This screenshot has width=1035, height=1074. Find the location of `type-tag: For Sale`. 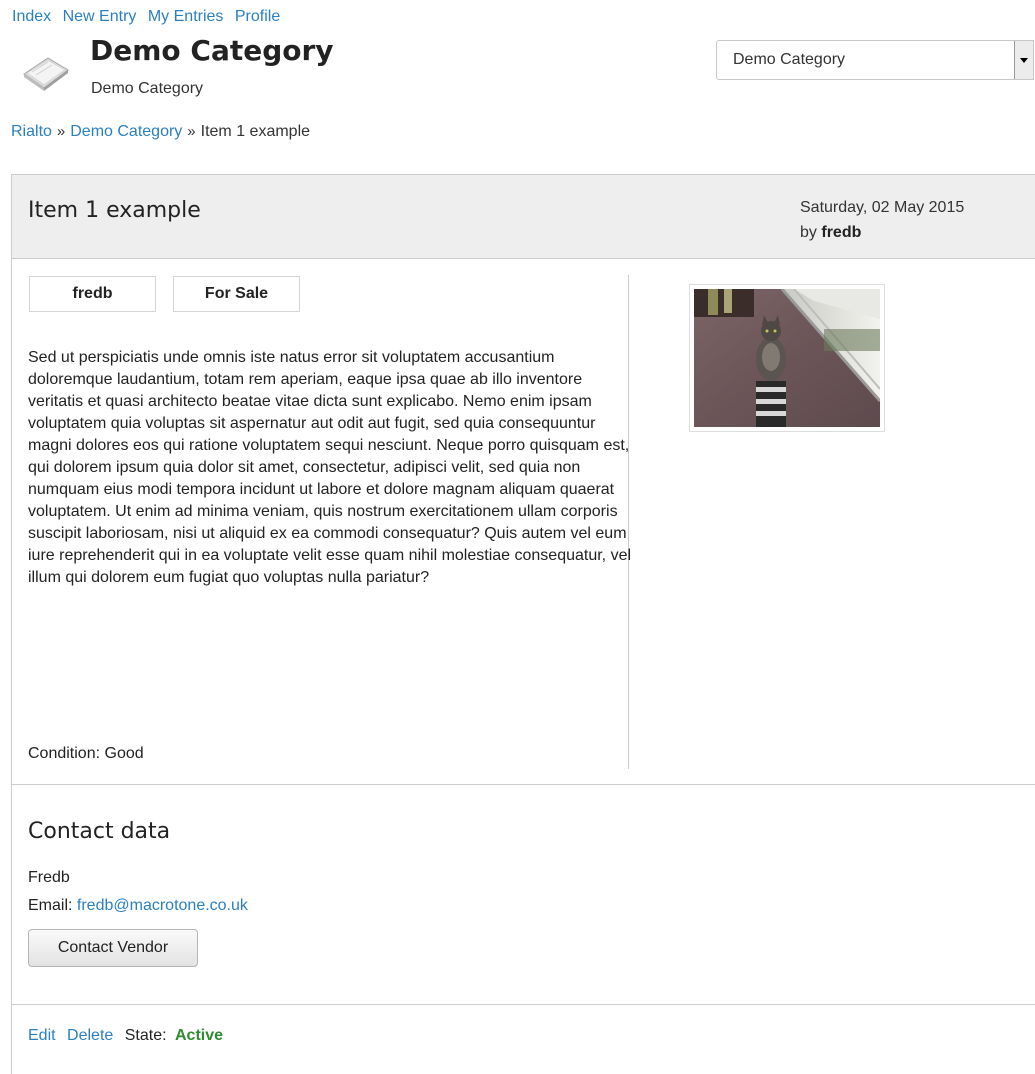

type-tag: For Sale is located at coordinates (236, 294).